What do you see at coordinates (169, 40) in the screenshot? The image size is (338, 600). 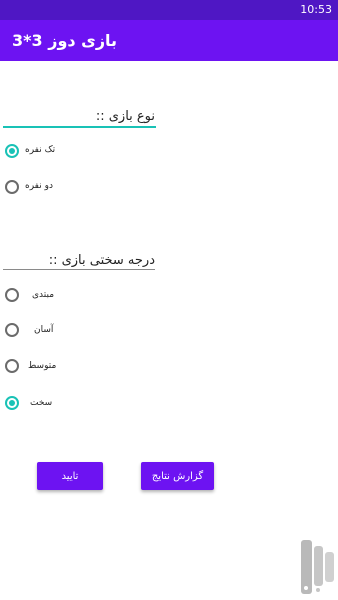 I see `app-bar: بازی دوز 3*3` at bounding box center [169, 40].